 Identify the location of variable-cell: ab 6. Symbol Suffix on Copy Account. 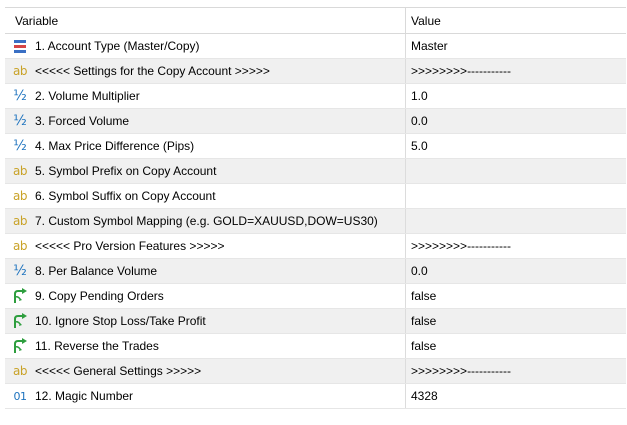
(205, 196).